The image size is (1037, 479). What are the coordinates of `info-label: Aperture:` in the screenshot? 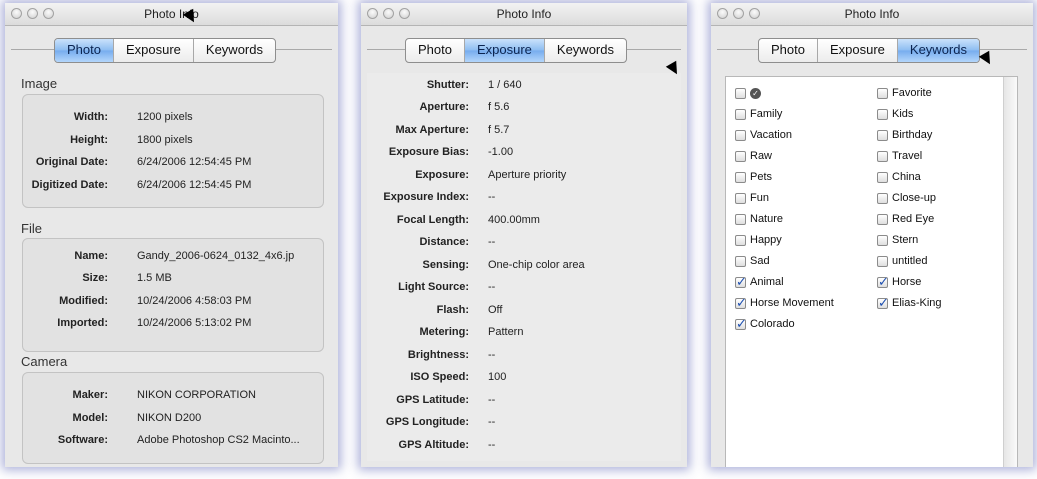 It's located at (444, 107).